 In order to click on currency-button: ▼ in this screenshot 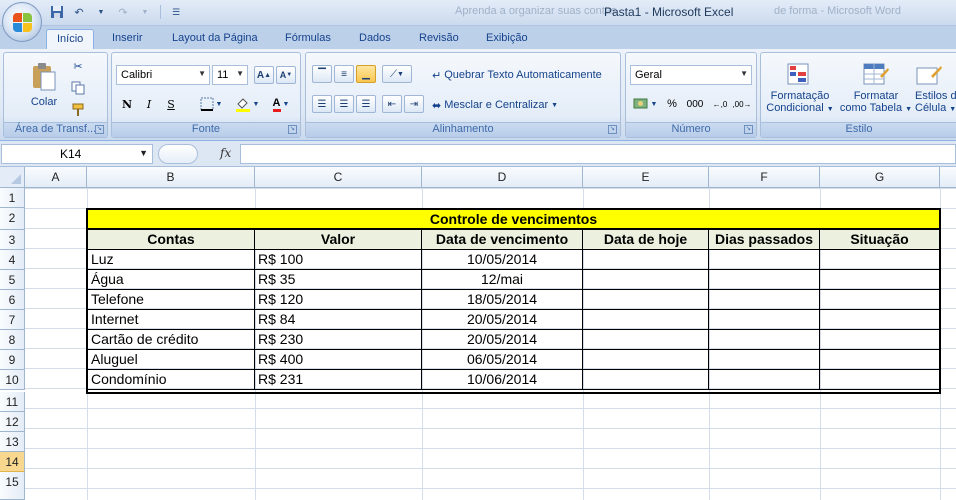, I will do `click(645, 104)`.